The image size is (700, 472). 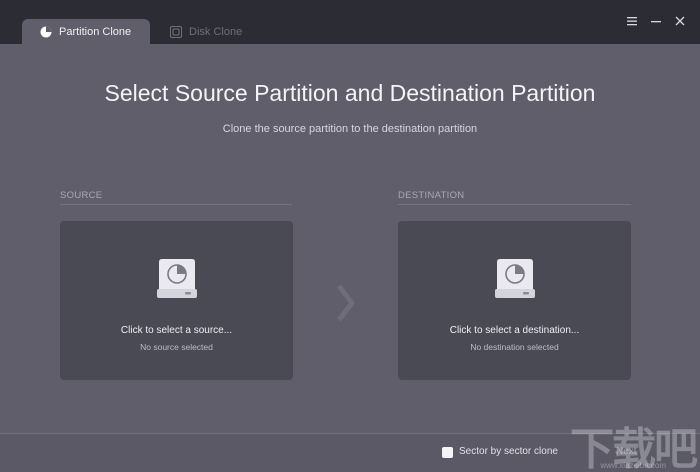 I want to click on source-divider, so click(x=176, y=204).